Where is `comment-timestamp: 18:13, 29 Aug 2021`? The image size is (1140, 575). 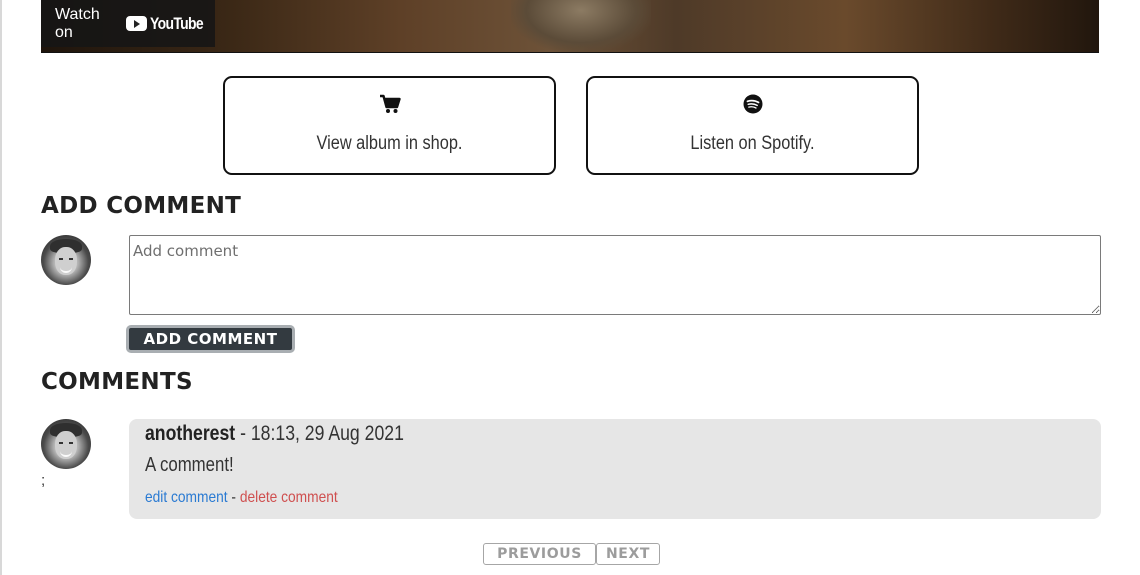 comment-timestamp: 18:13, 29 Aug 2021 is located at coordinates (327, 433).